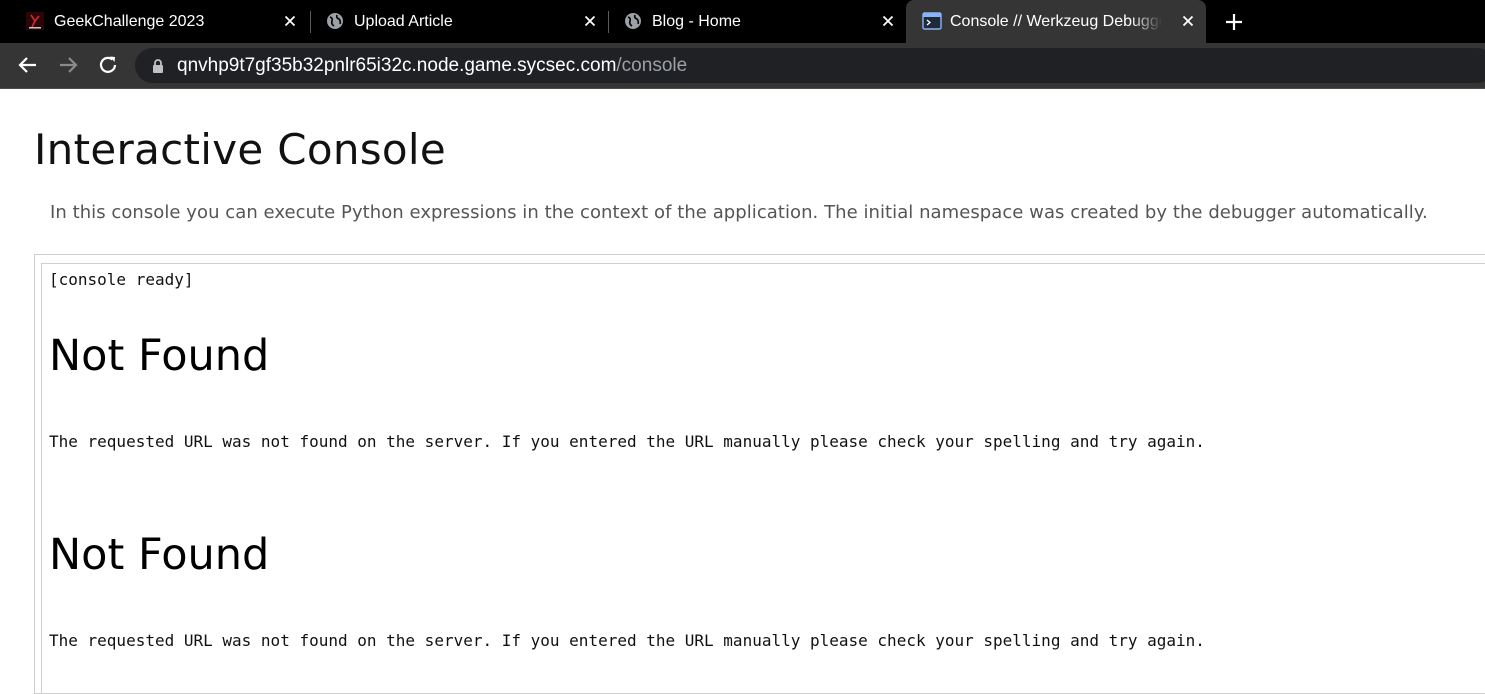 The width and height of the screenshot is (1485, 694). I want to click on tab-title: Blog - Home, so click(696, 21).